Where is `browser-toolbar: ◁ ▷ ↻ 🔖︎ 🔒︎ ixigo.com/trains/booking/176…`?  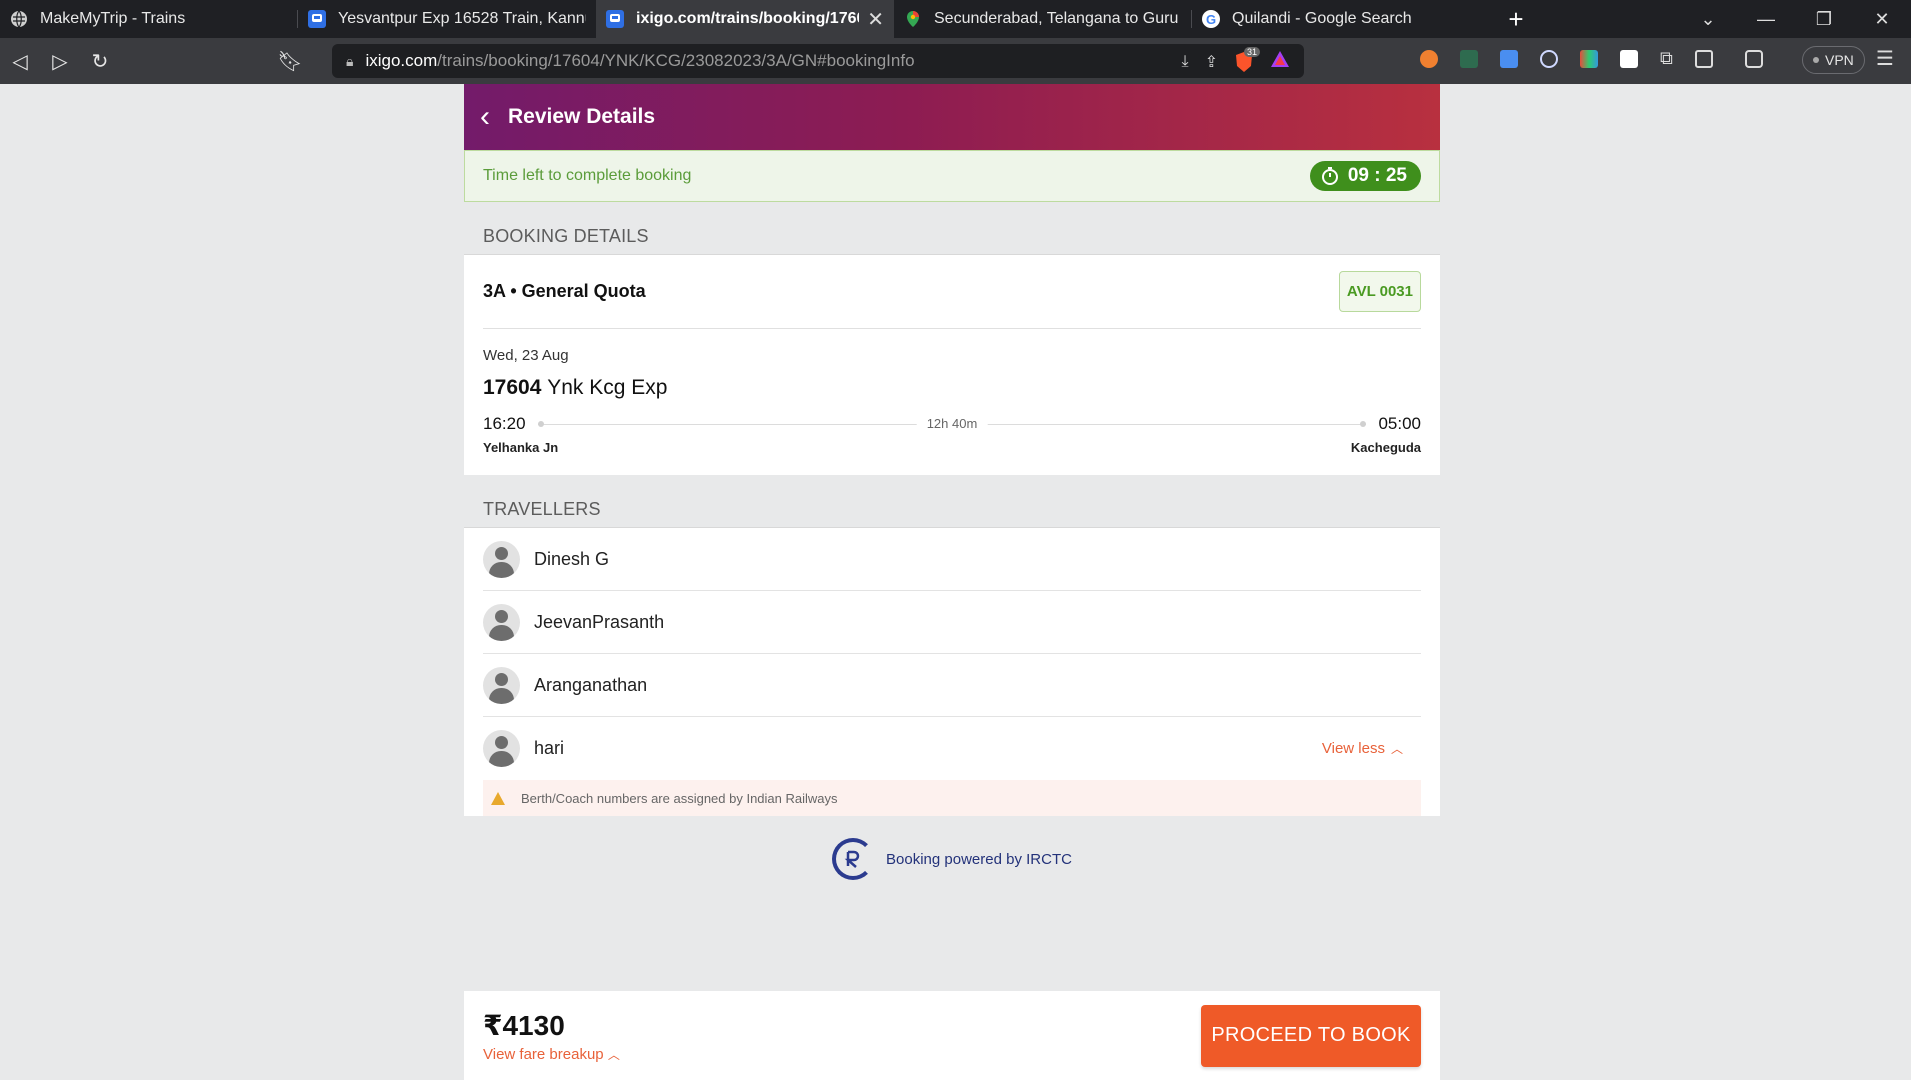 browser-toolbar: ◁ ▷ ↻ 🔖︎ 🔒︎ ixigo.com/trains/booking/176… is located at coordinates (955, 61).